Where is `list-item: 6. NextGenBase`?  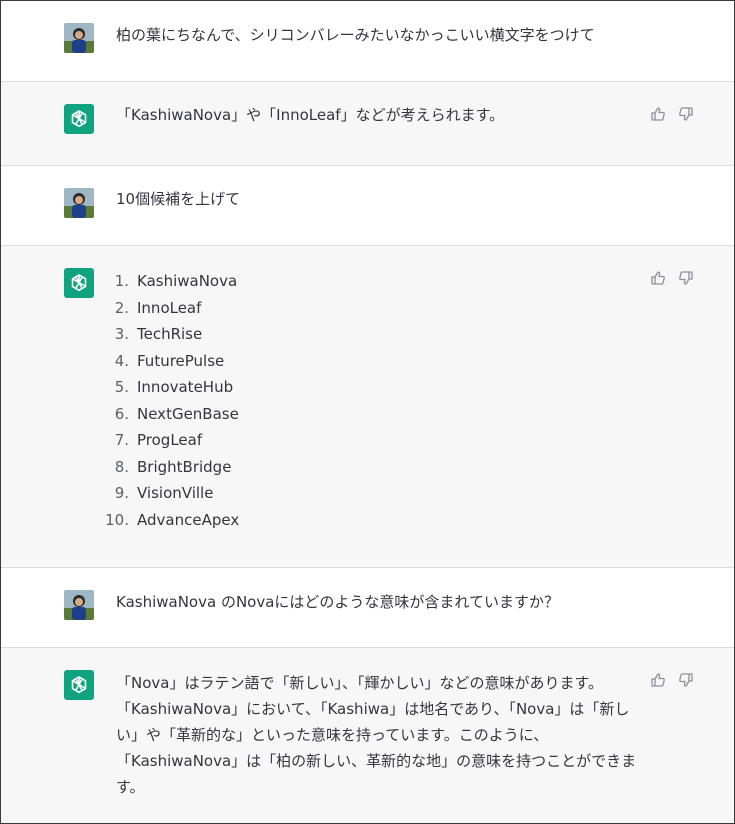 list-item: 6. NextGenBase is located at coordinates (170, 414).